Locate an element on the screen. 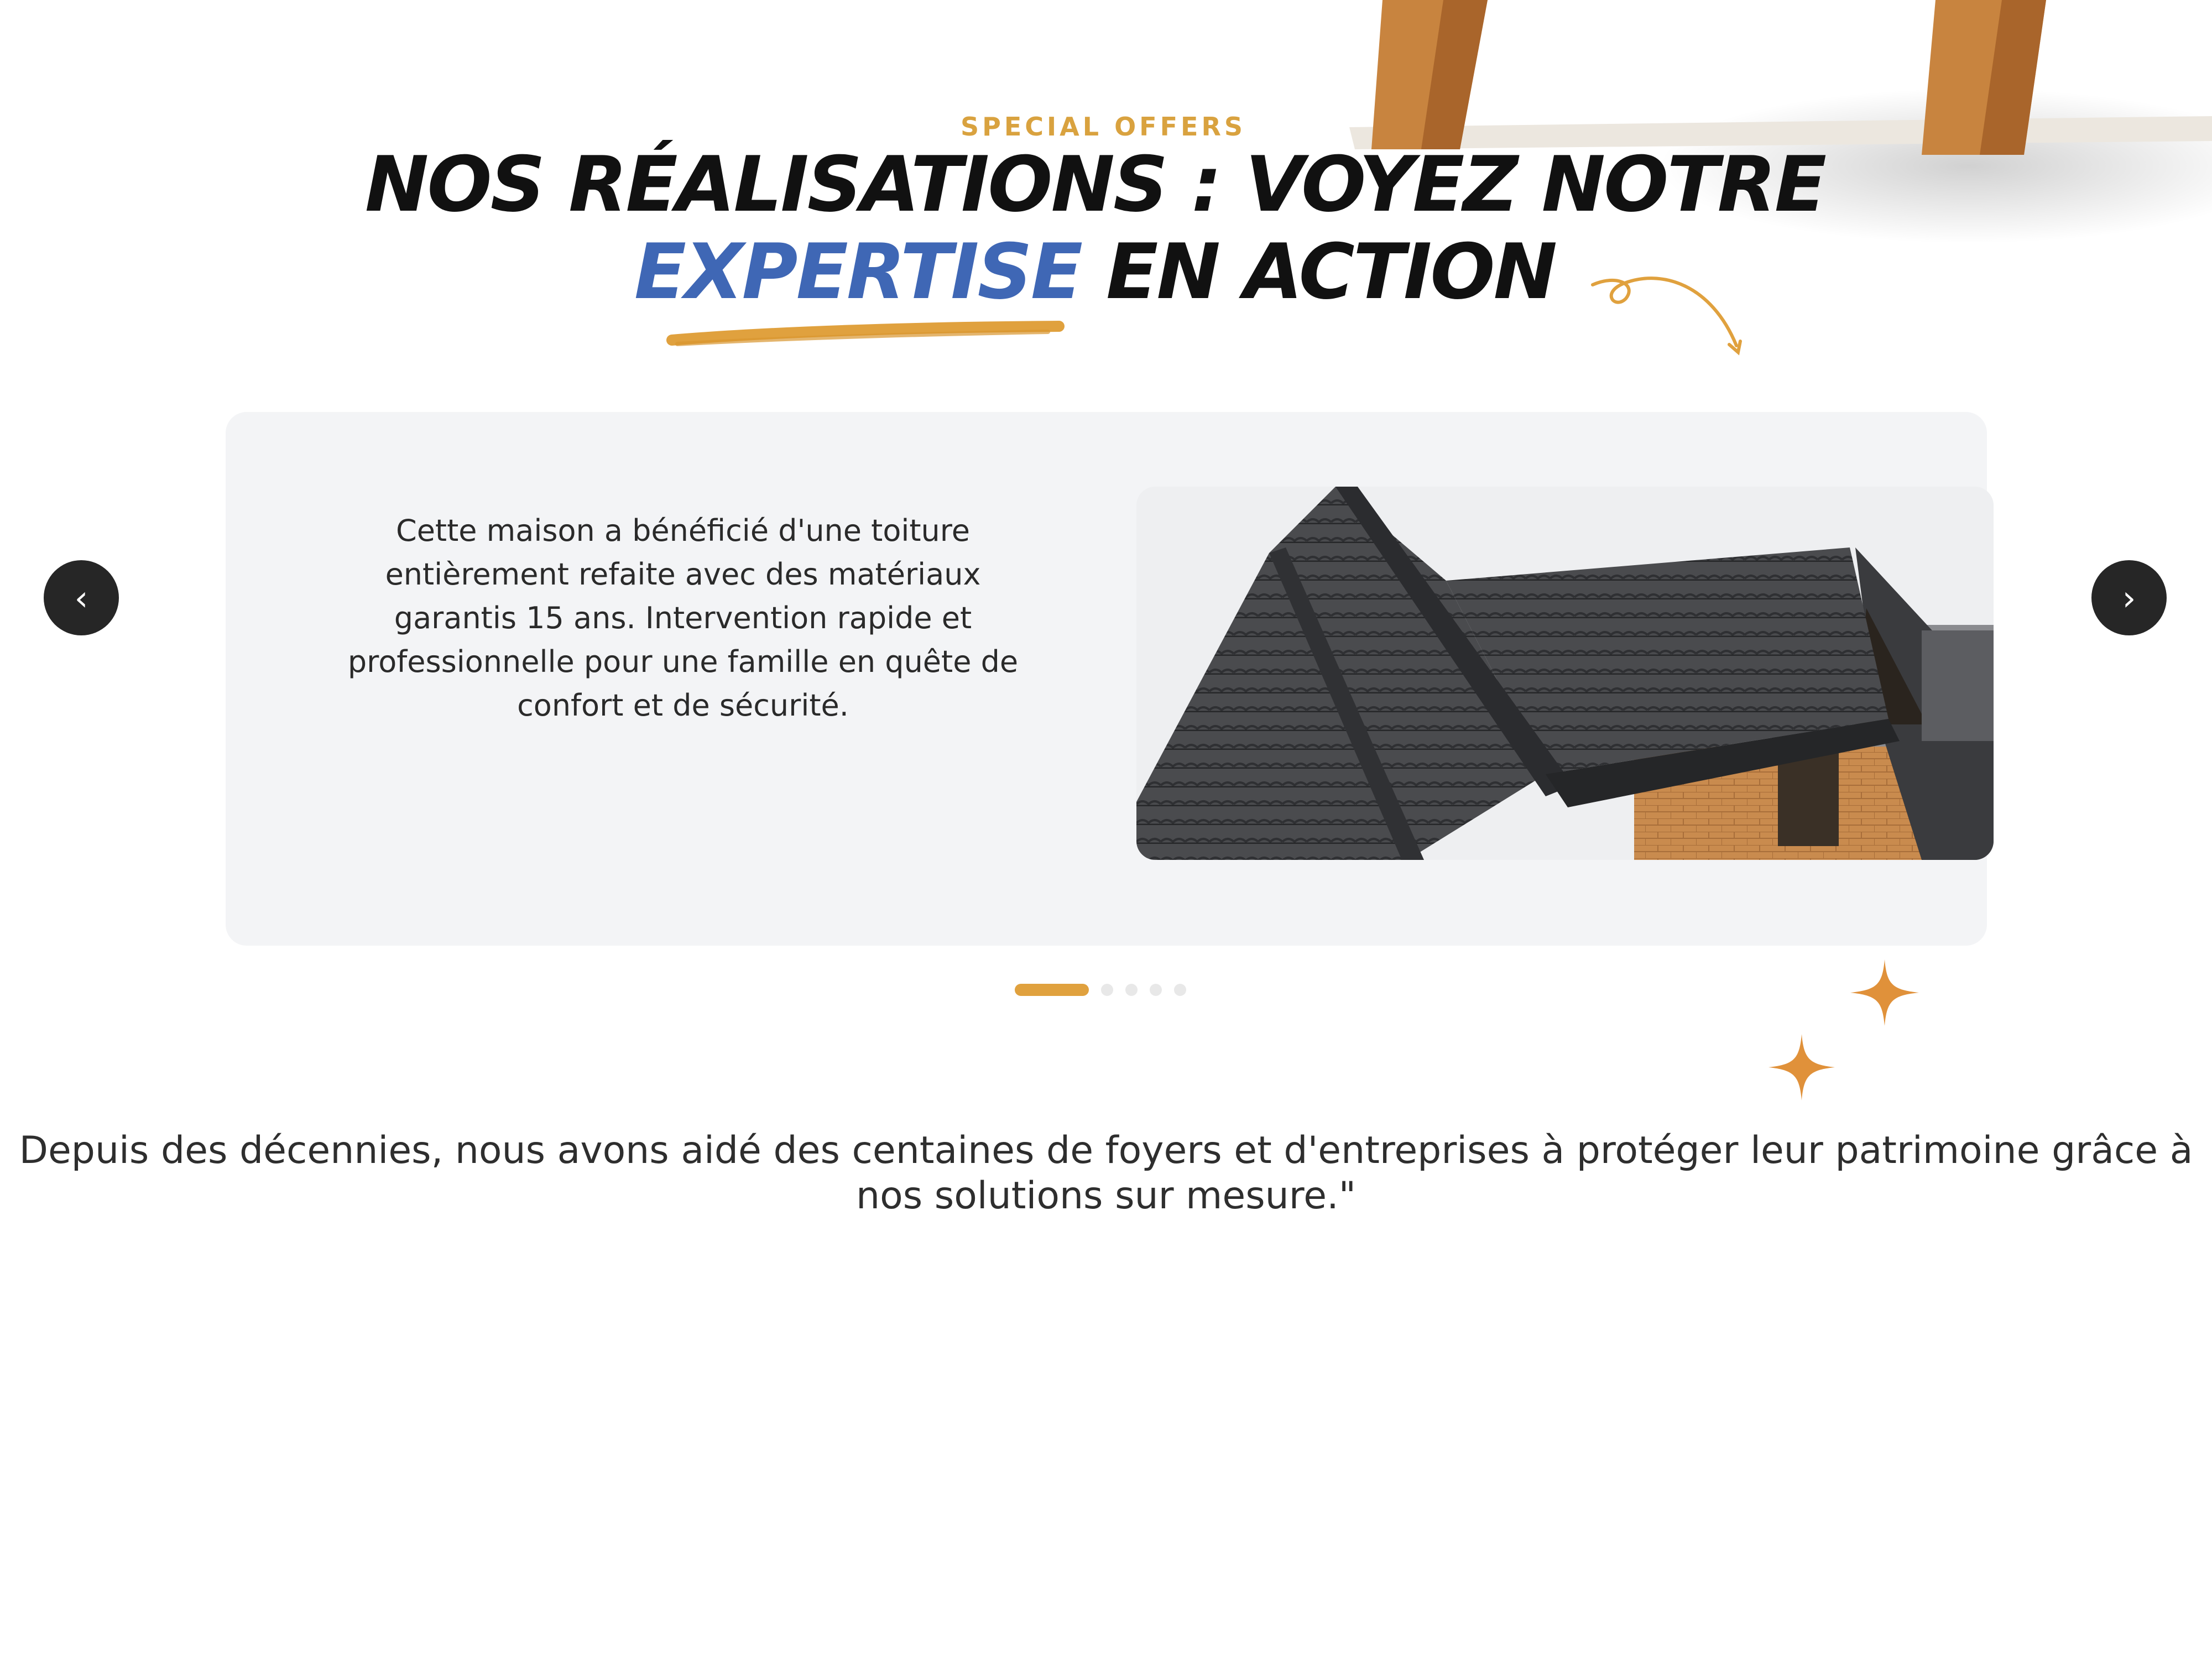  chevron-right-icon: › is located at coordinates (2129, 598).